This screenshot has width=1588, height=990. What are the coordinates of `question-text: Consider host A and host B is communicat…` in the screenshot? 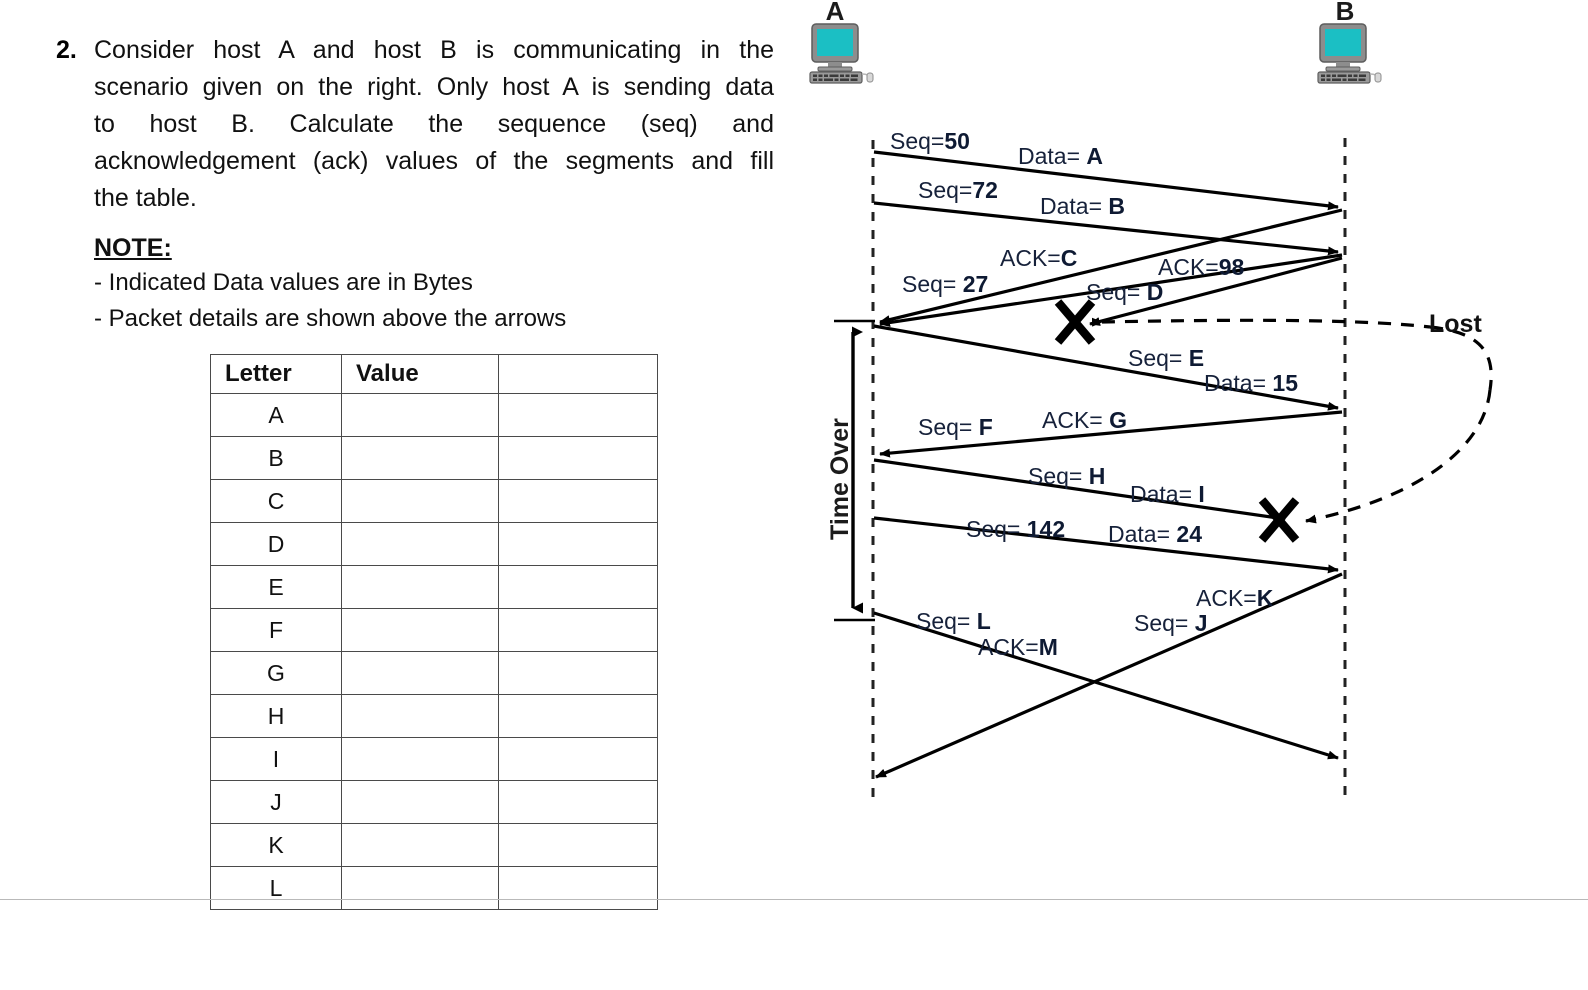 It's located at (434, 124).